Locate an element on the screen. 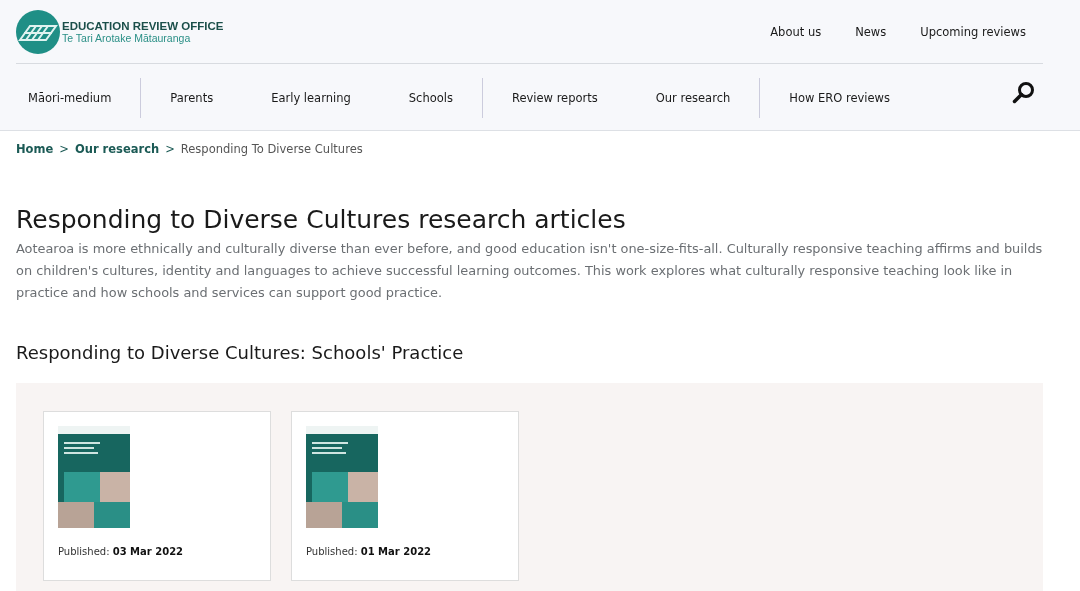 This screenshot has width=1080, height=591. report-card: Published: 03 Mar 2022 is located at coordinates (157, 496).